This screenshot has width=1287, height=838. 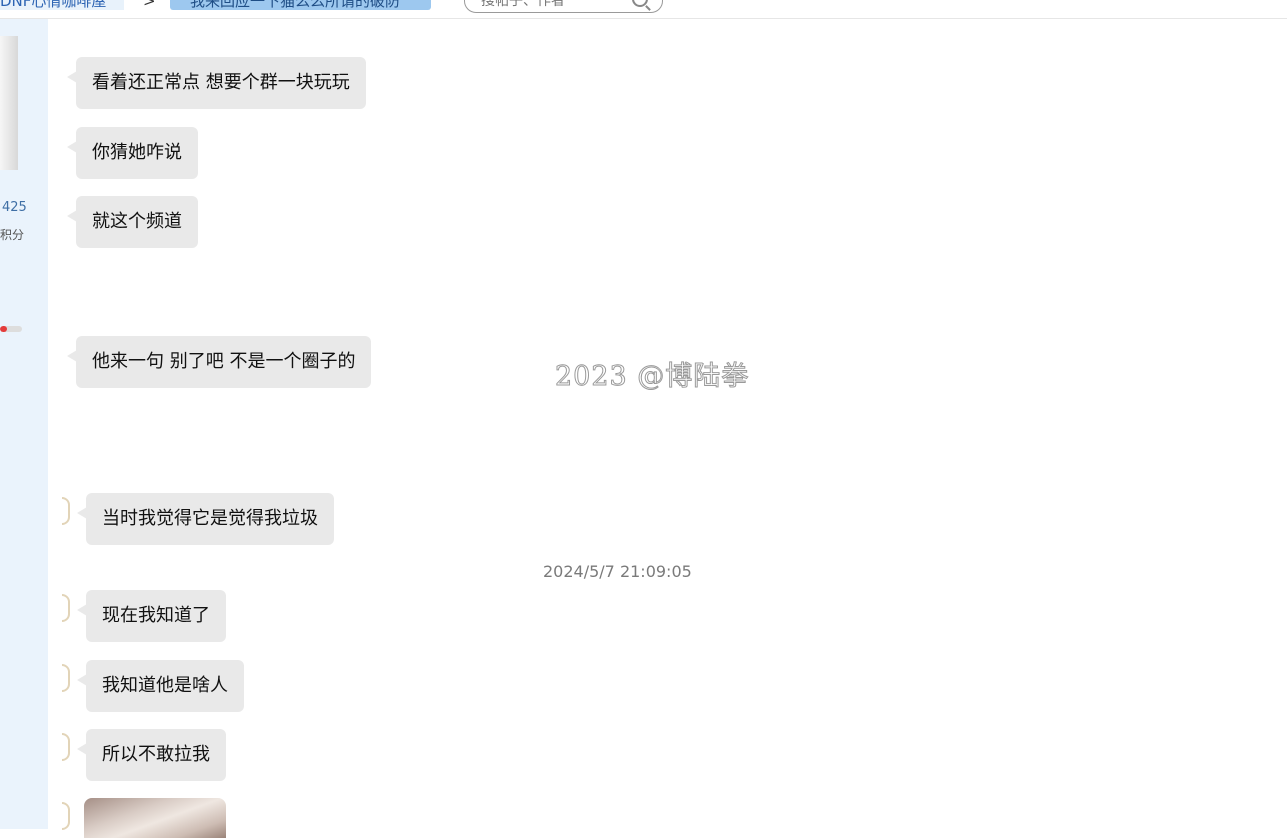 I want to click on chat-message: 当时我觉得它是觉得我垃圾, so click(x=205, y=519).